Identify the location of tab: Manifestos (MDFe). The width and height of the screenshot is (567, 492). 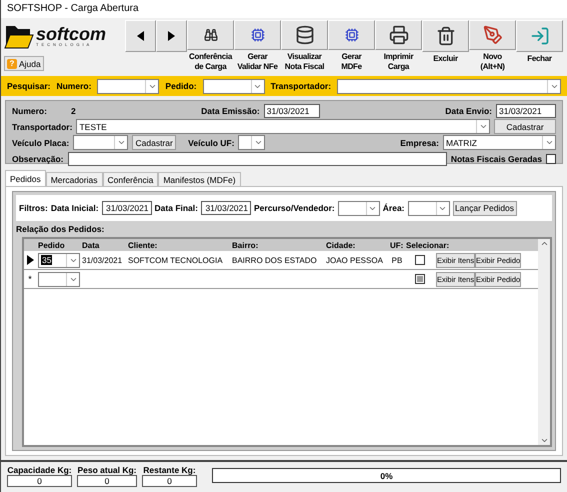
(199, 179).